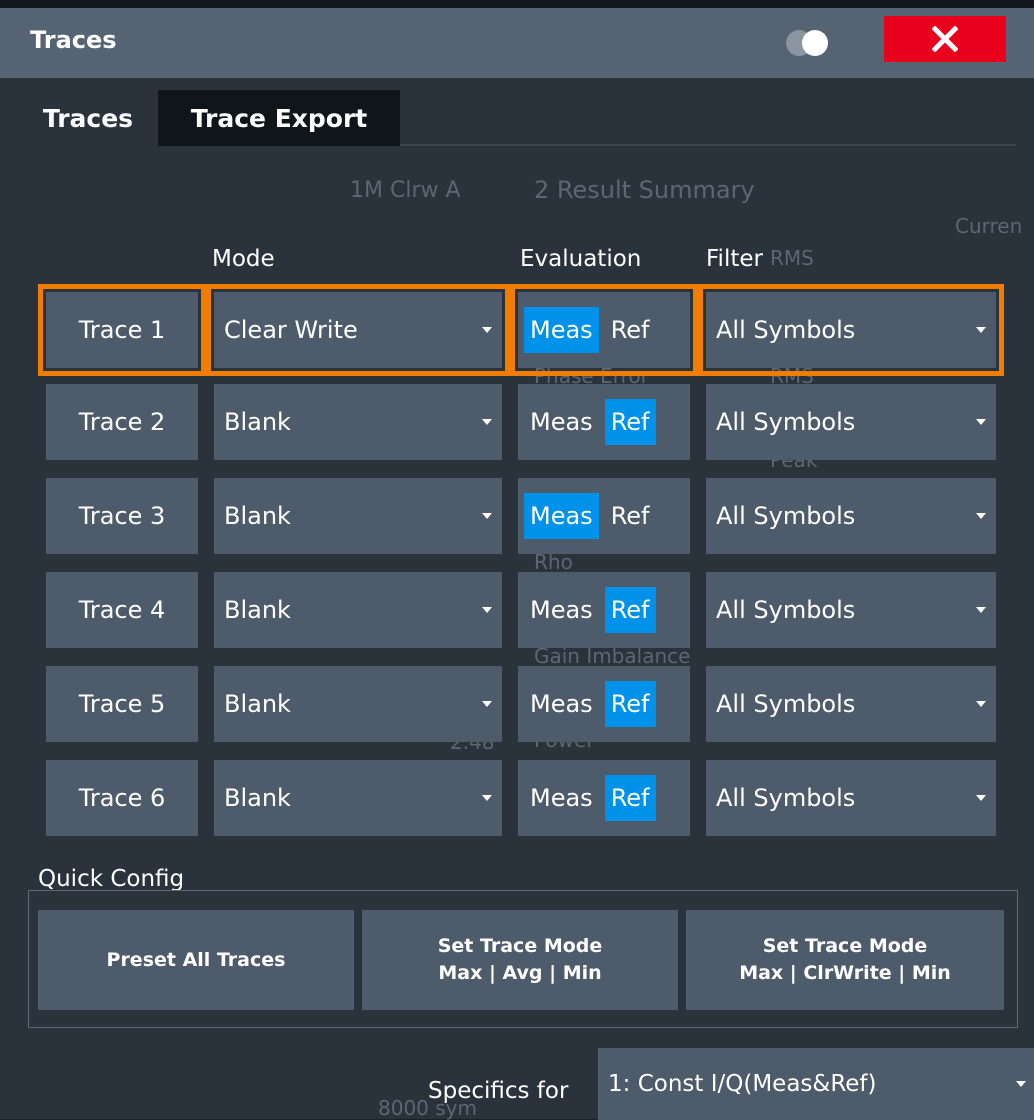  Describe the element at coordinates (845, 960) in the screenshot. I see `set-trace-mode-clrwrite-button: Set Trace Mode Max | ClrWrite | Min` at that location.